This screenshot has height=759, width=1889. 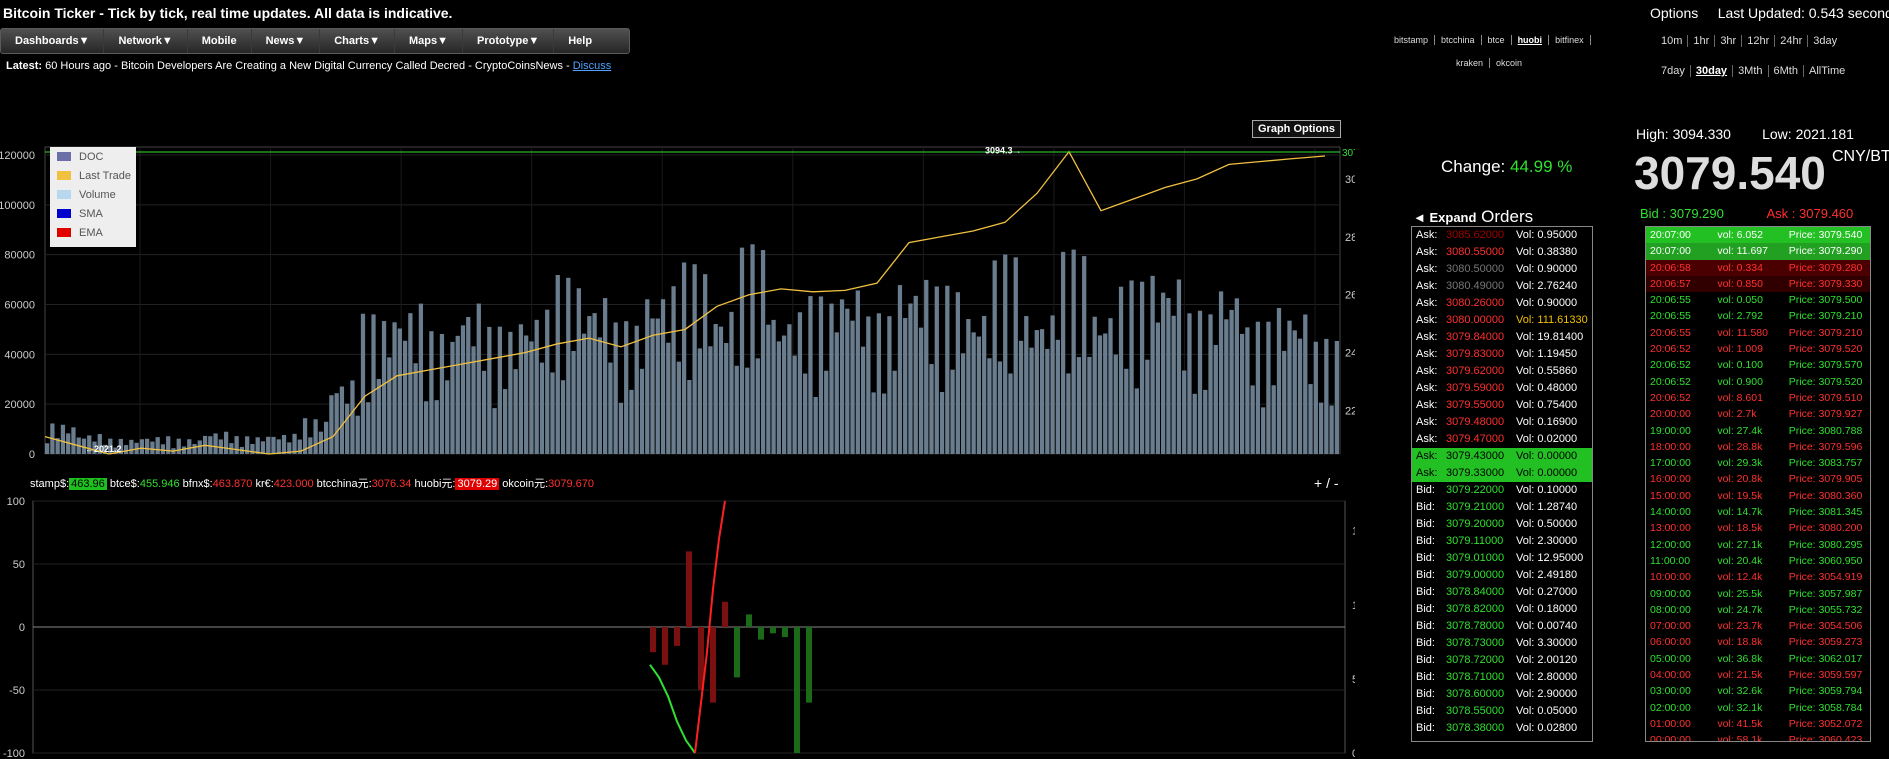 I want to click on order-volume: Vol: 0.55860, so click(x=1547, y=371).